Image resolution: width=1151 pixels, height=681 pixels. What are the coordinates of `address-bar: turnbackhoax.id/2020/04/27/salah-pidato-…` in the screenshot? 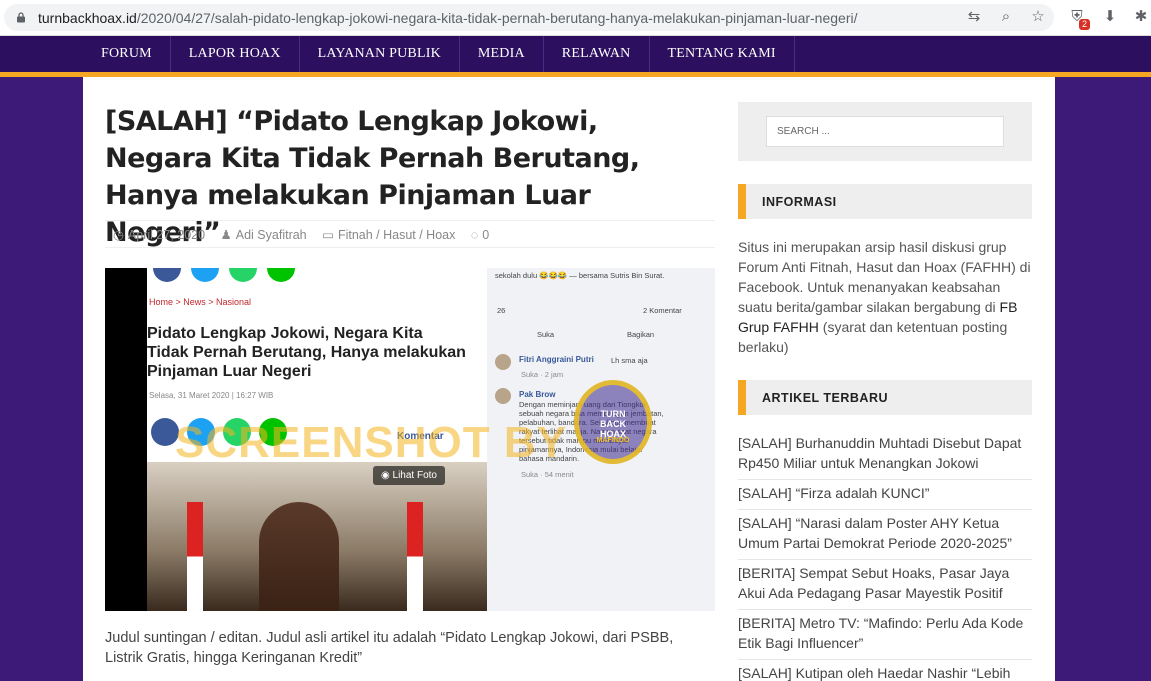 It's located at (529, 17).